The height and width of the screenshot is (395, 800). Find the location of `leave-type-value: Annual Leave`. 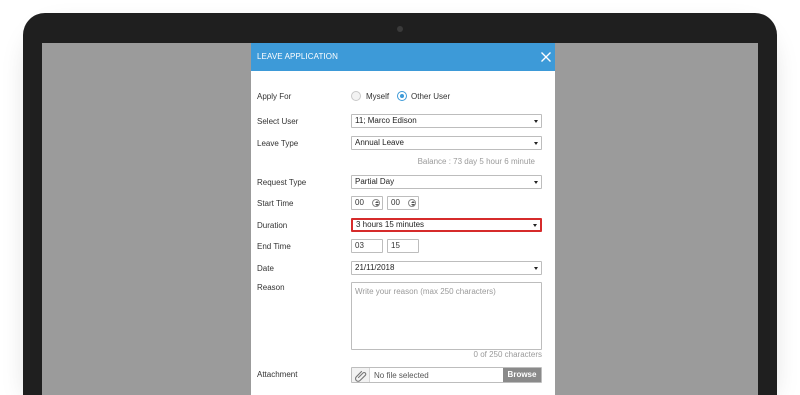

leave-type-value: Annual Leave is located at coordinates (379, 142).